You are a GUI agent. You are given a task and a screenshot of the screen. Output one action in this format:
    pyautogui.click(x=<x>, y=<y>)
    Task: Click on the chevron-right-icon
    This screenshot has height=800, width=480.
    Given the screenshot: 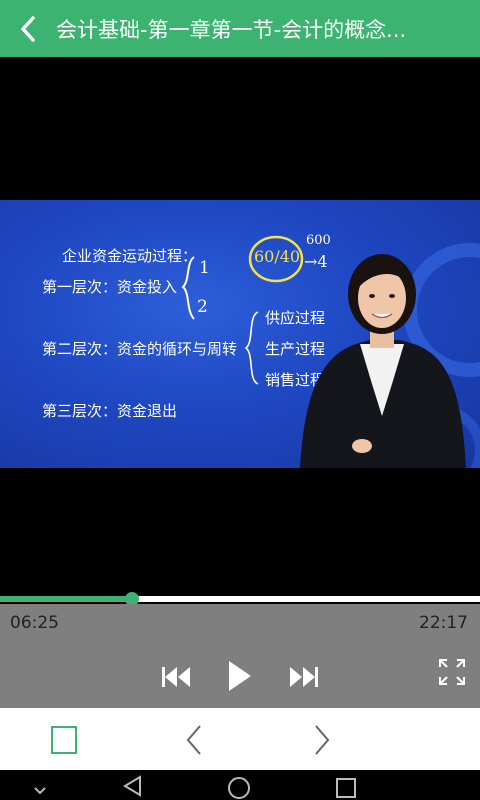 What is the action you would take?
    pyautogui.click(x=322, y=740)
    